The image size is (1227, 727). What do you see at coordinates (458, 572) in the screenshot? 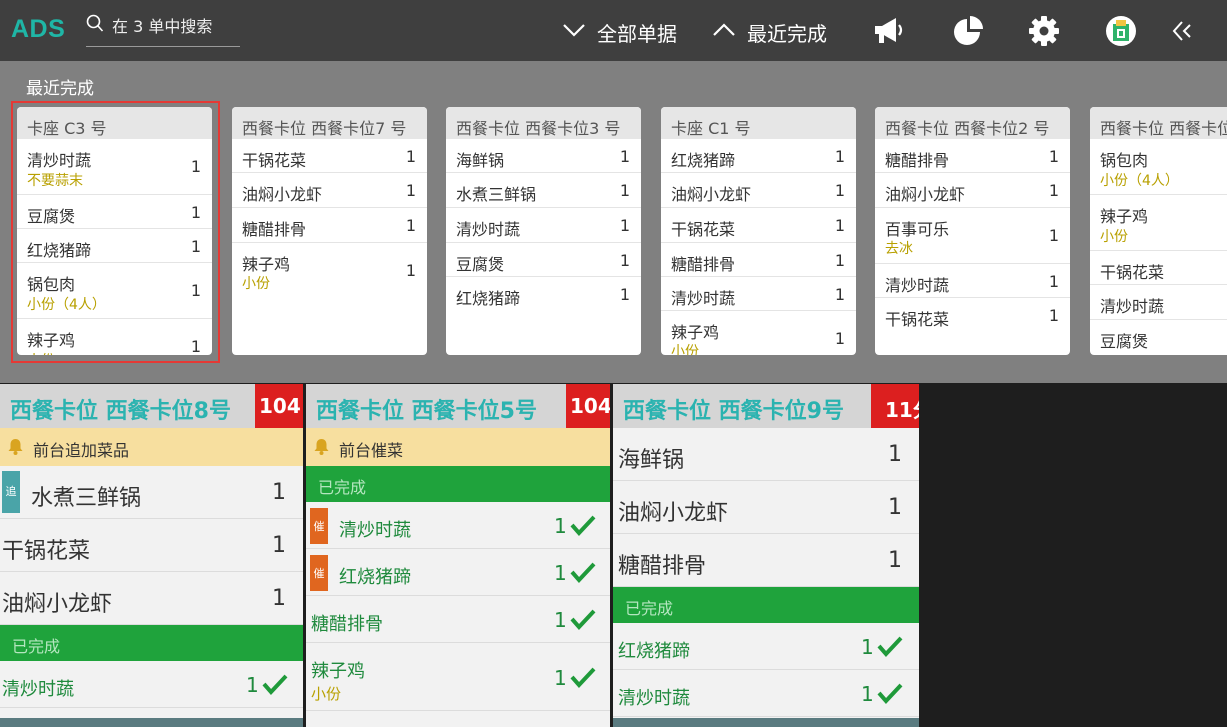
I see `done-item: 催 红烧猪蹄 1` at bounding box center [458, 572].